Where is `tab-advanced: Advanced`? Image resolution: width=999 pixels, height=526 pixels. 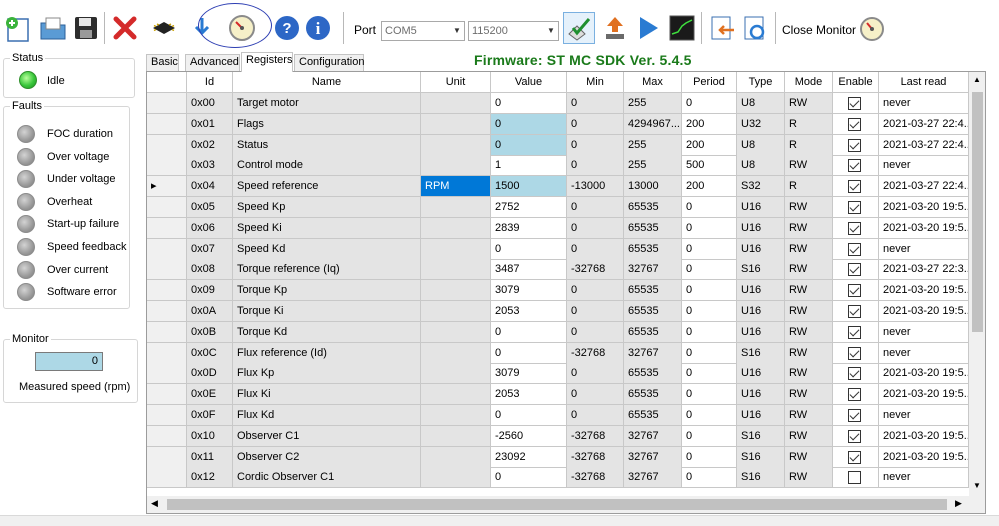 tab-advanced: Advanced is located at coordinates (212, 62).